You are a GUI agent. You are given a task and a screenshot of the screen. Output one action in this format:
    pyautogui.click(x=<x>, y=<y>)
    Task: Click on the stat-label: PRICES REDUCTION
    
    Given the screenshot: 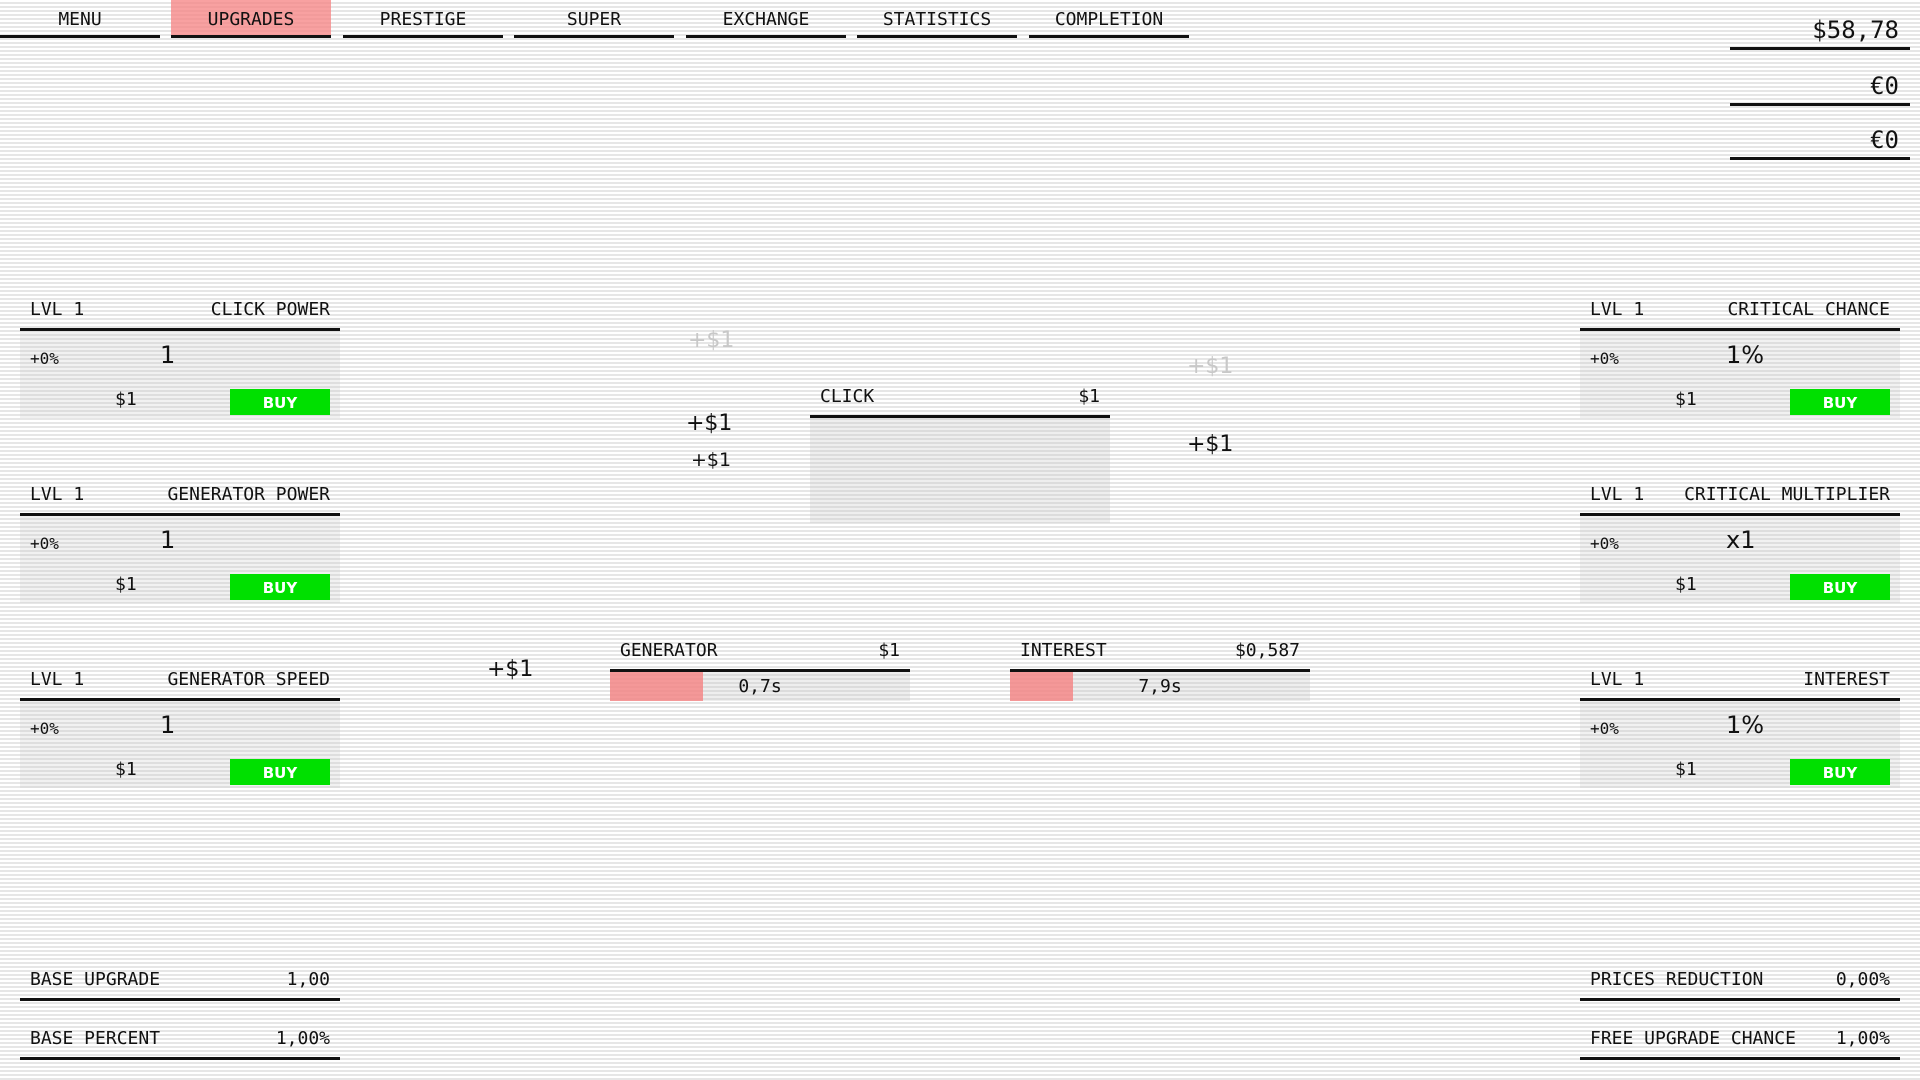 What is the action you would take?
    pyautogui.click(x=1677, y=979)
    